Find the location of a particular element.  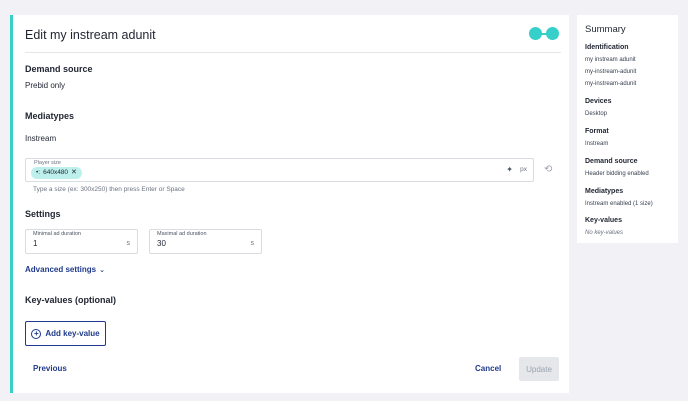

chevron-down-icon: ⌄ is located at coordinates (102, 270).